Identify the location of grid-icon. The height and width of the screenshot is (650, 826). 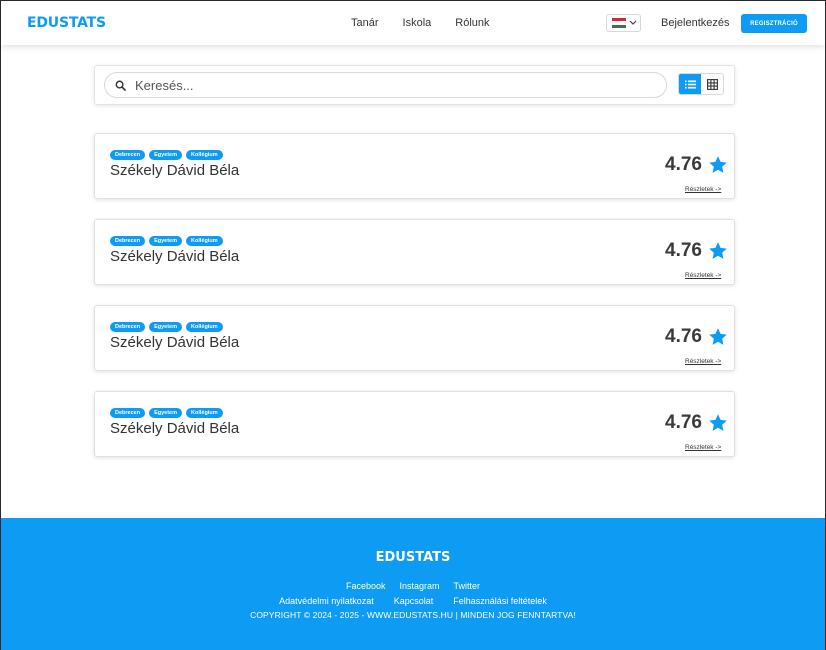
(712, 84).